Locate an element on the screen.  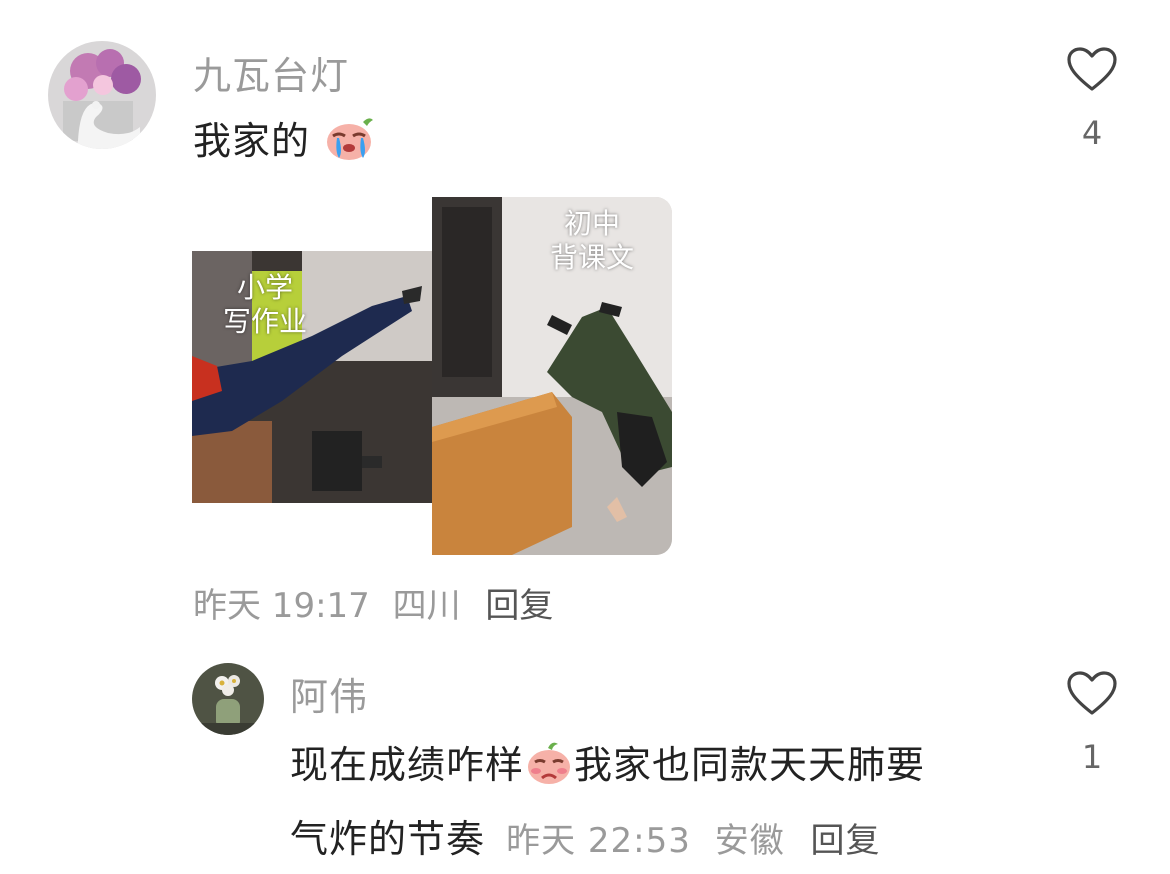
comment-meta: 昨天 19:17 四川 回复 is located at coordinates (373, 602).